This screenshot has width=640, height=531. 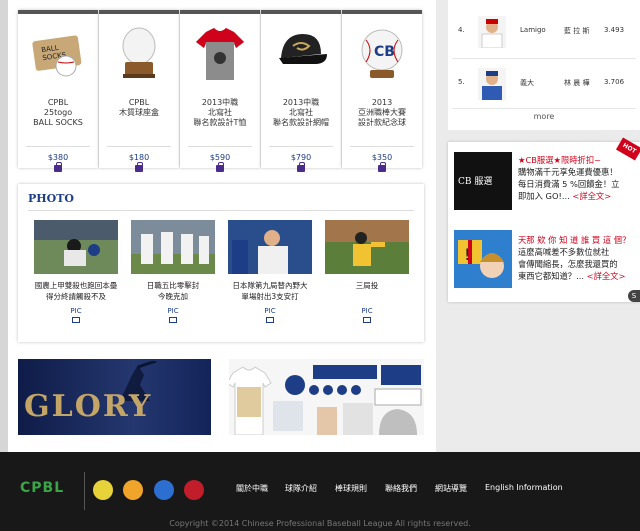 I want to click on ranking-more-link: more, so click(x=544, y=116).